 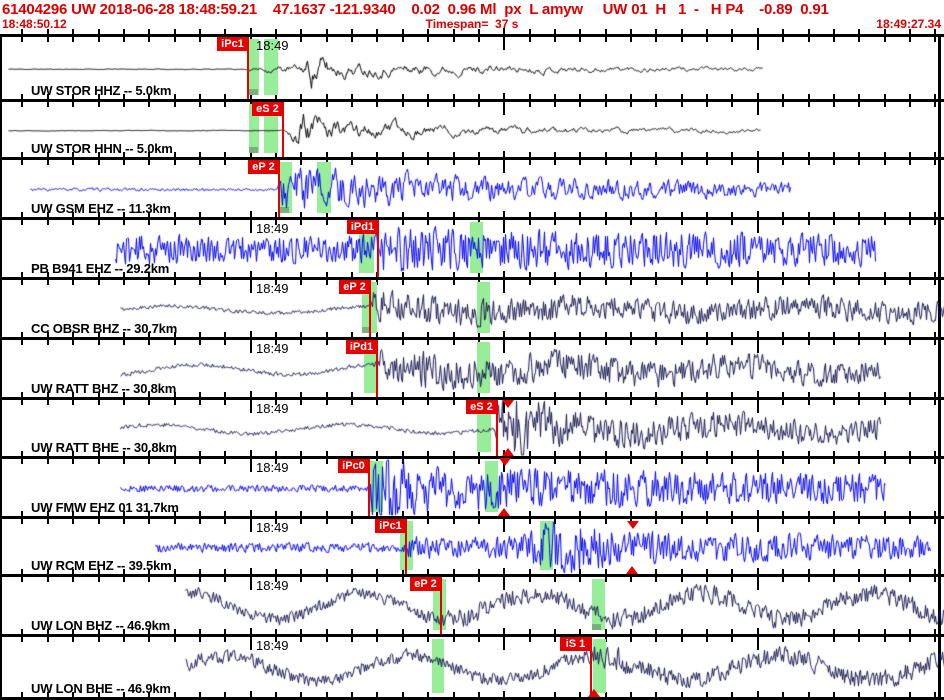 I want to click on trace-row: 18:49 eP 2 UW LON BHZ -- 46.9km, so click(x=472, y=605).